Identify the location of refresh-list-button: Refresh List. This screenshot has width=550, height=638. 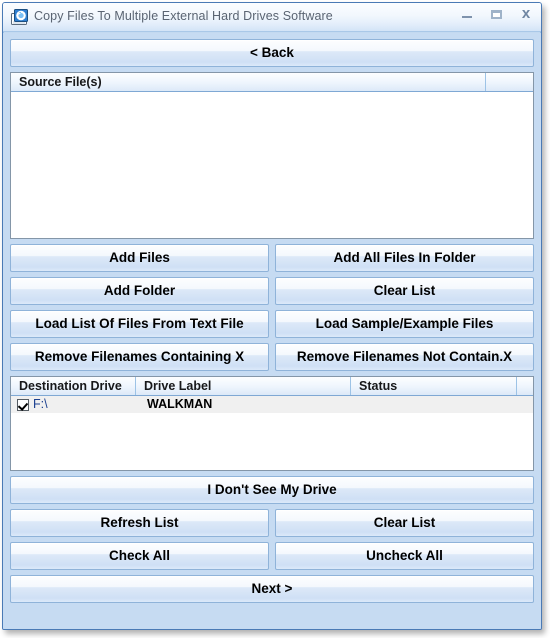
(139, 523).